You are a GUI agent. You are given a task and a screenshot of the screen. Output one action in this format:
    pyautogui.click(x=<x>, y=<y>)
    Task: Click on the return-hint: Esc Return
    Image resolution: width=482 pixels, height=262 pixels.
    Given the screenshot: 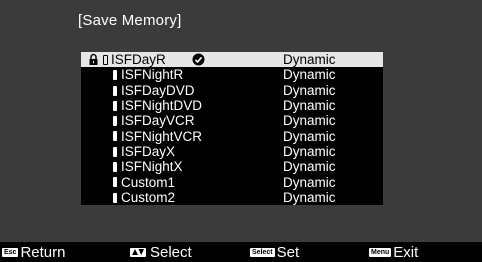 What is the action you would take?
    pyautogui.click(x=34, y=252)
    